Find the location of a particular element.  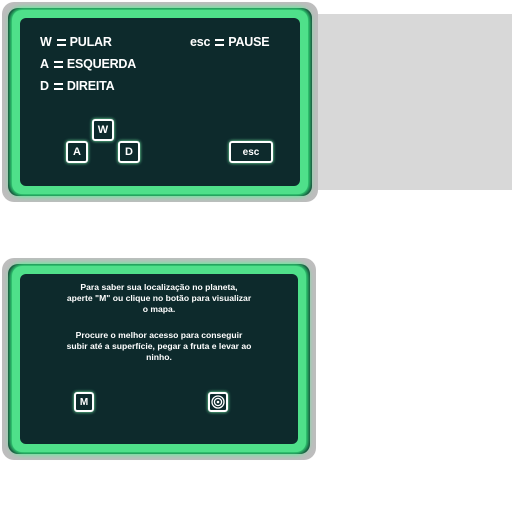

control-right-action: DIREITA is located at coordinates (90, 86).